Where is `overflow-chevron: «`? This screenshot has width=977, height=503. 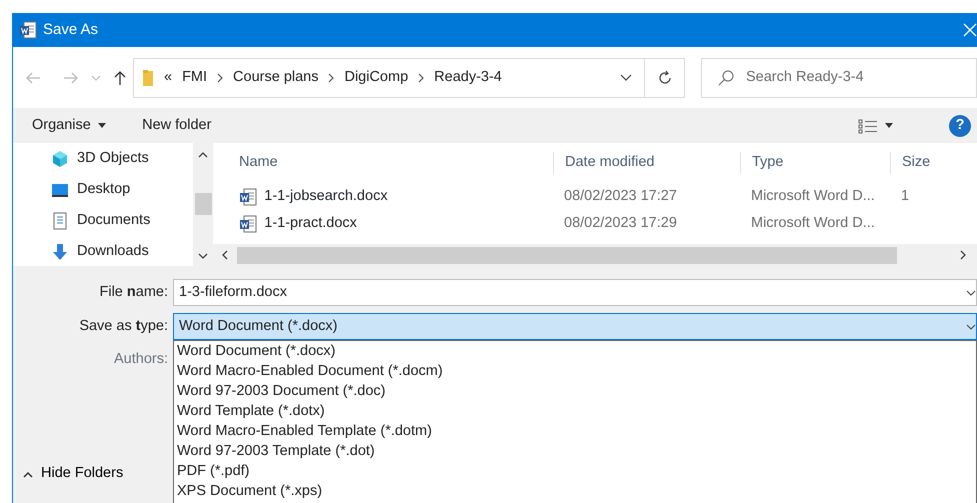 overflow-chevron: « is located at coordinates (168, 77).